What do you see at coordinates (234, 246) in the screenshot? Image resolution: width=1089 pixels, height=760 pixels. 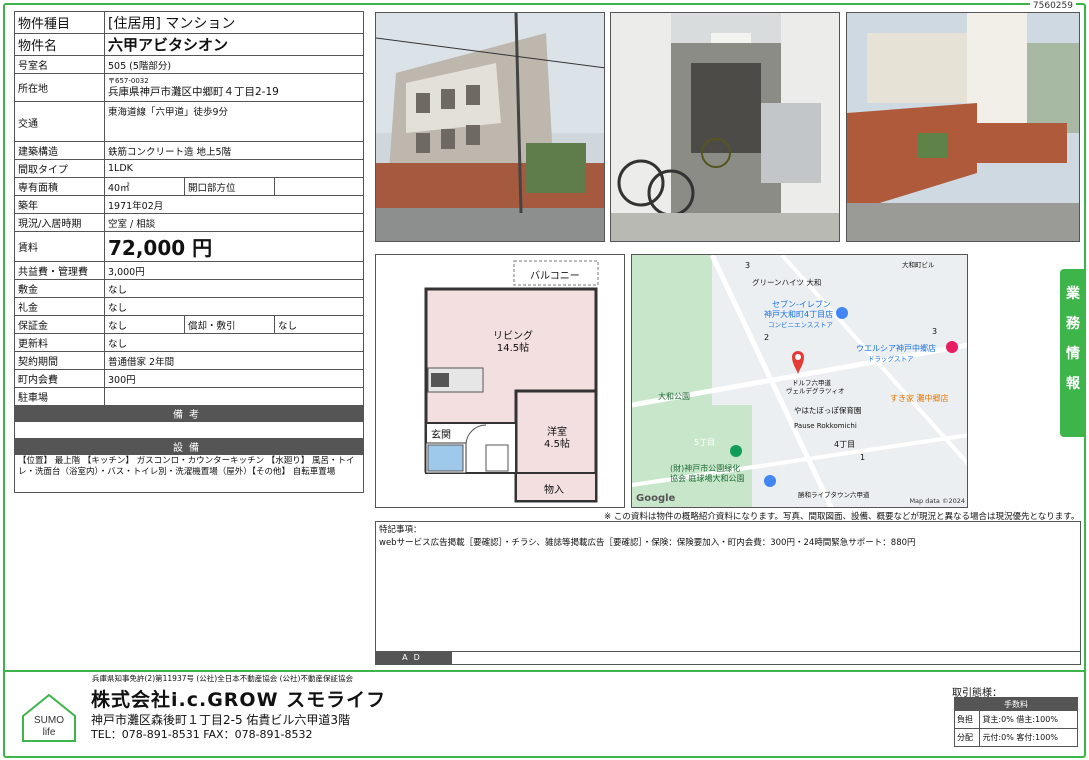 I see `rent-value: 72,000 円` at bounding box center [234, 246].